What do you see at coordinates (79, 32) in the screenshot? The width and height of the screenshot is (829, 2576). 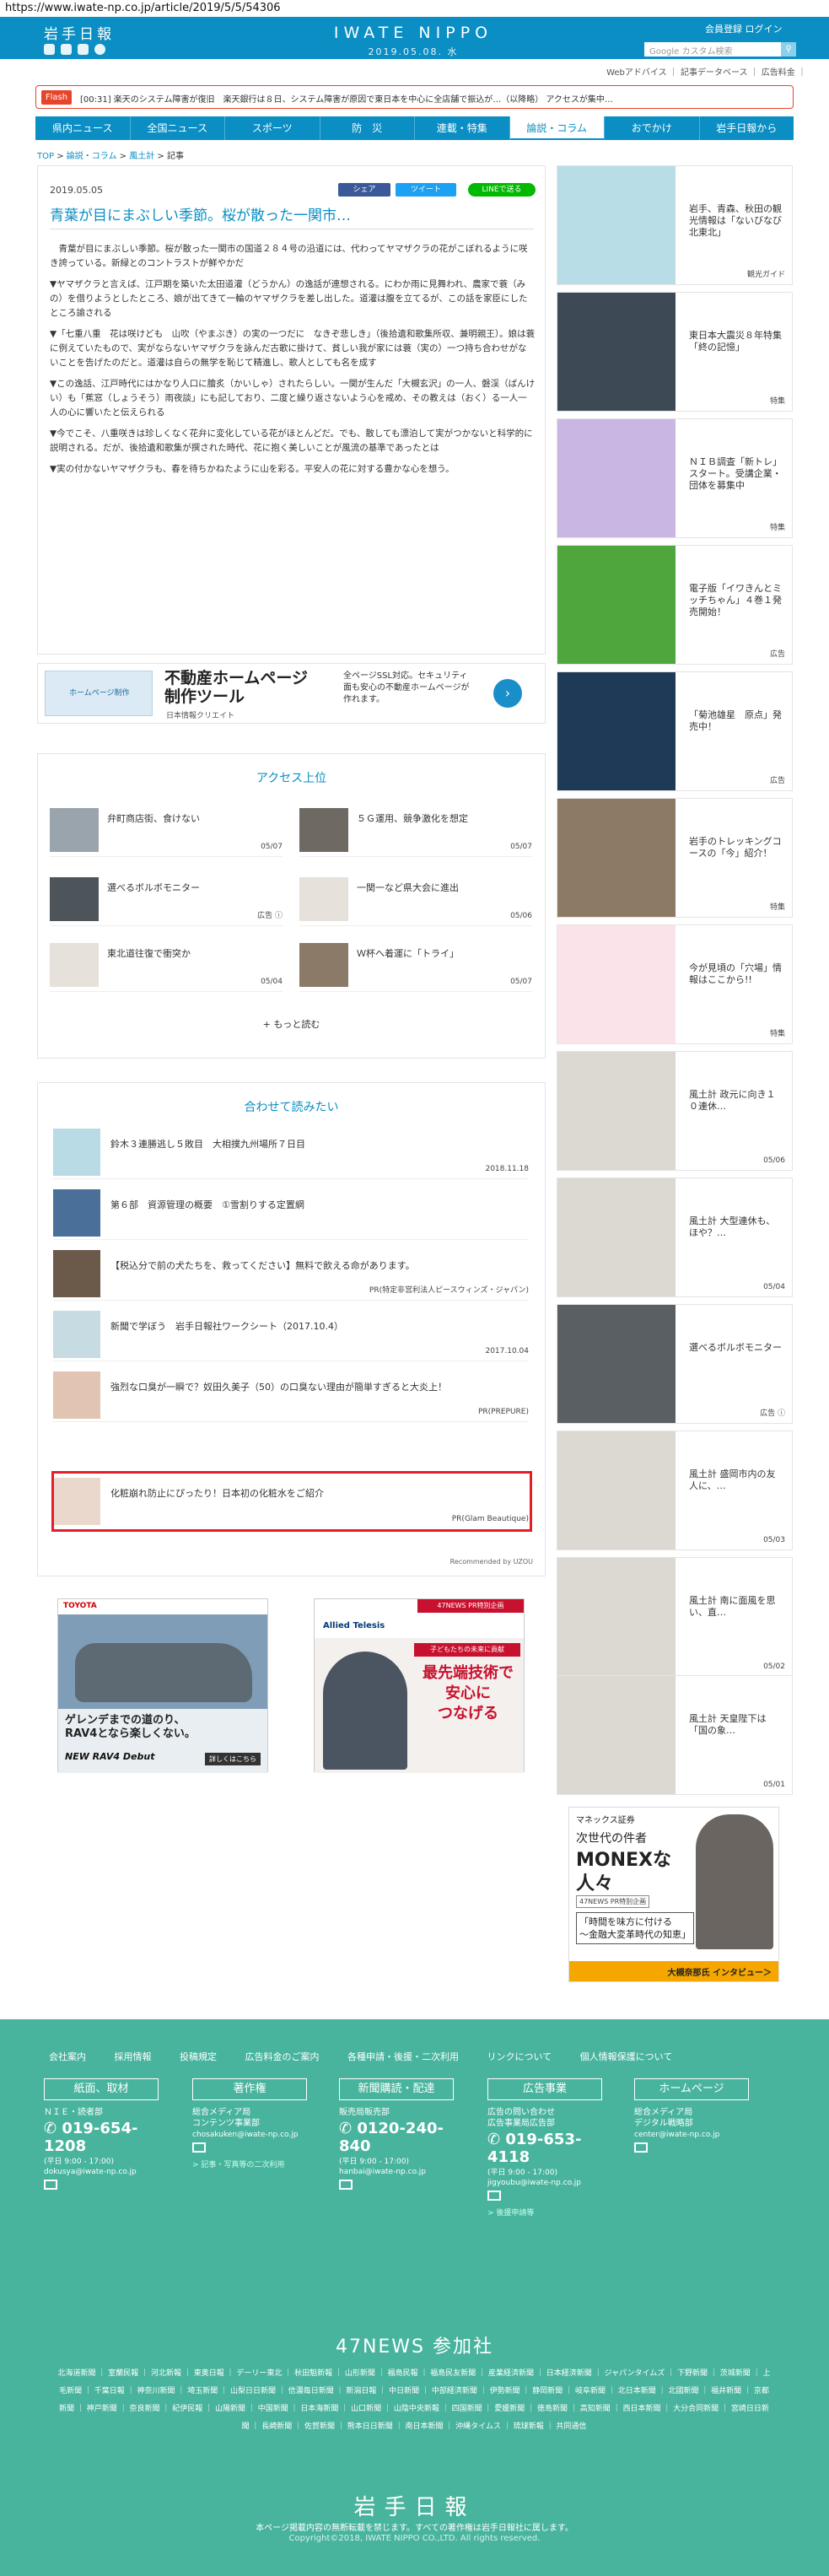 I see `site-logo: 岩手日報` at bounding box center [79, 32].